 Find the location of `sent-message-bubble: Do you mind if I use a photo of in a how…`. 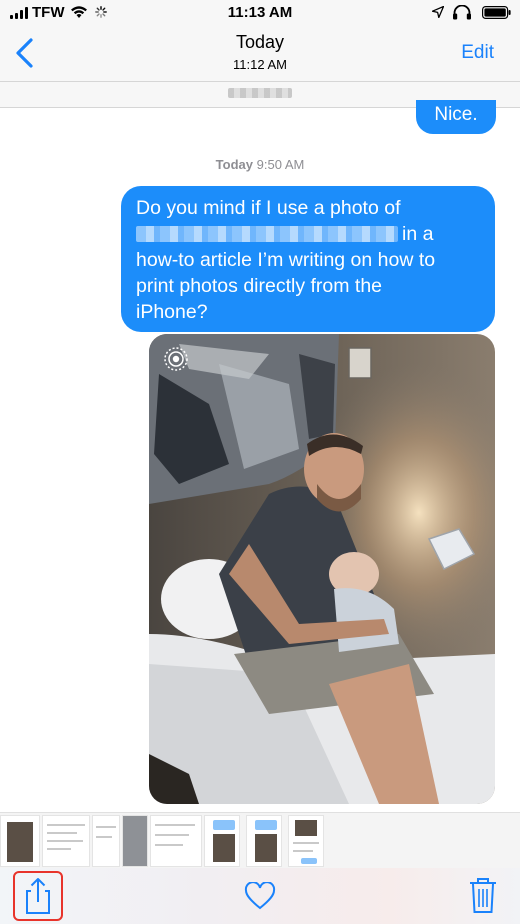

sent-message-bubble: Do you mind if I use a photo of in a how… is located at coordinates (308, 259).